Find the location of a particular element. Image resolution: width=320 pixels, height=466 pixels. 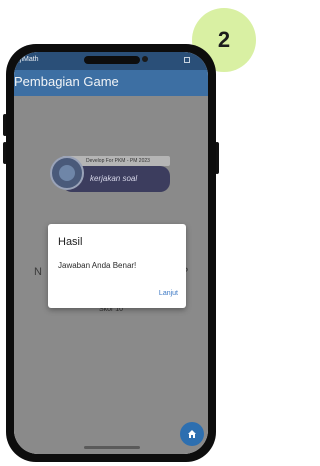

app-logo-icon is located at coordinates (67, 173).